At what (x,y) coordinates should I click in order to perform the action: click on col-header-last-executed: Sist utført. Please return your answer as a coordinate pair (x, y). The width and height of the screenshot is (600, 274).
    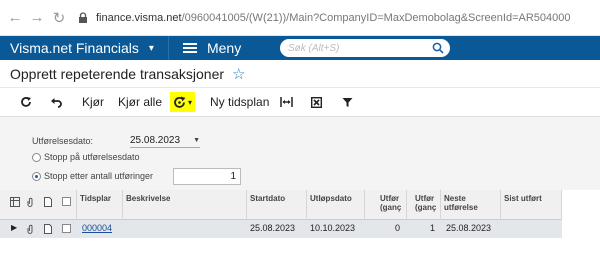
    Looking at the image, I should click on (523, 198).